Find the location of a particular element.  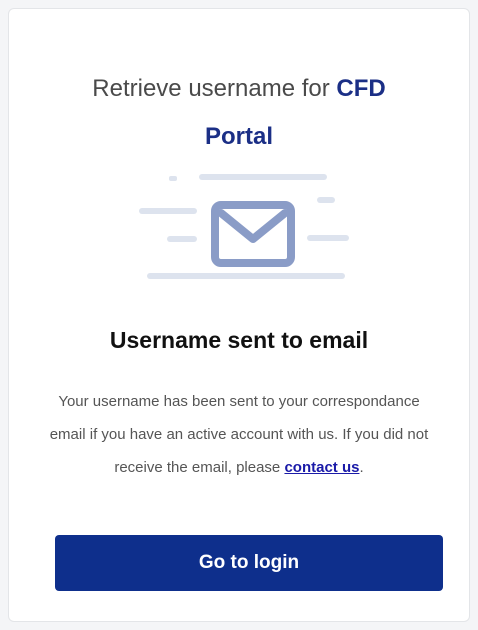

email-sent-illustration is located at coordinates (244, 230).